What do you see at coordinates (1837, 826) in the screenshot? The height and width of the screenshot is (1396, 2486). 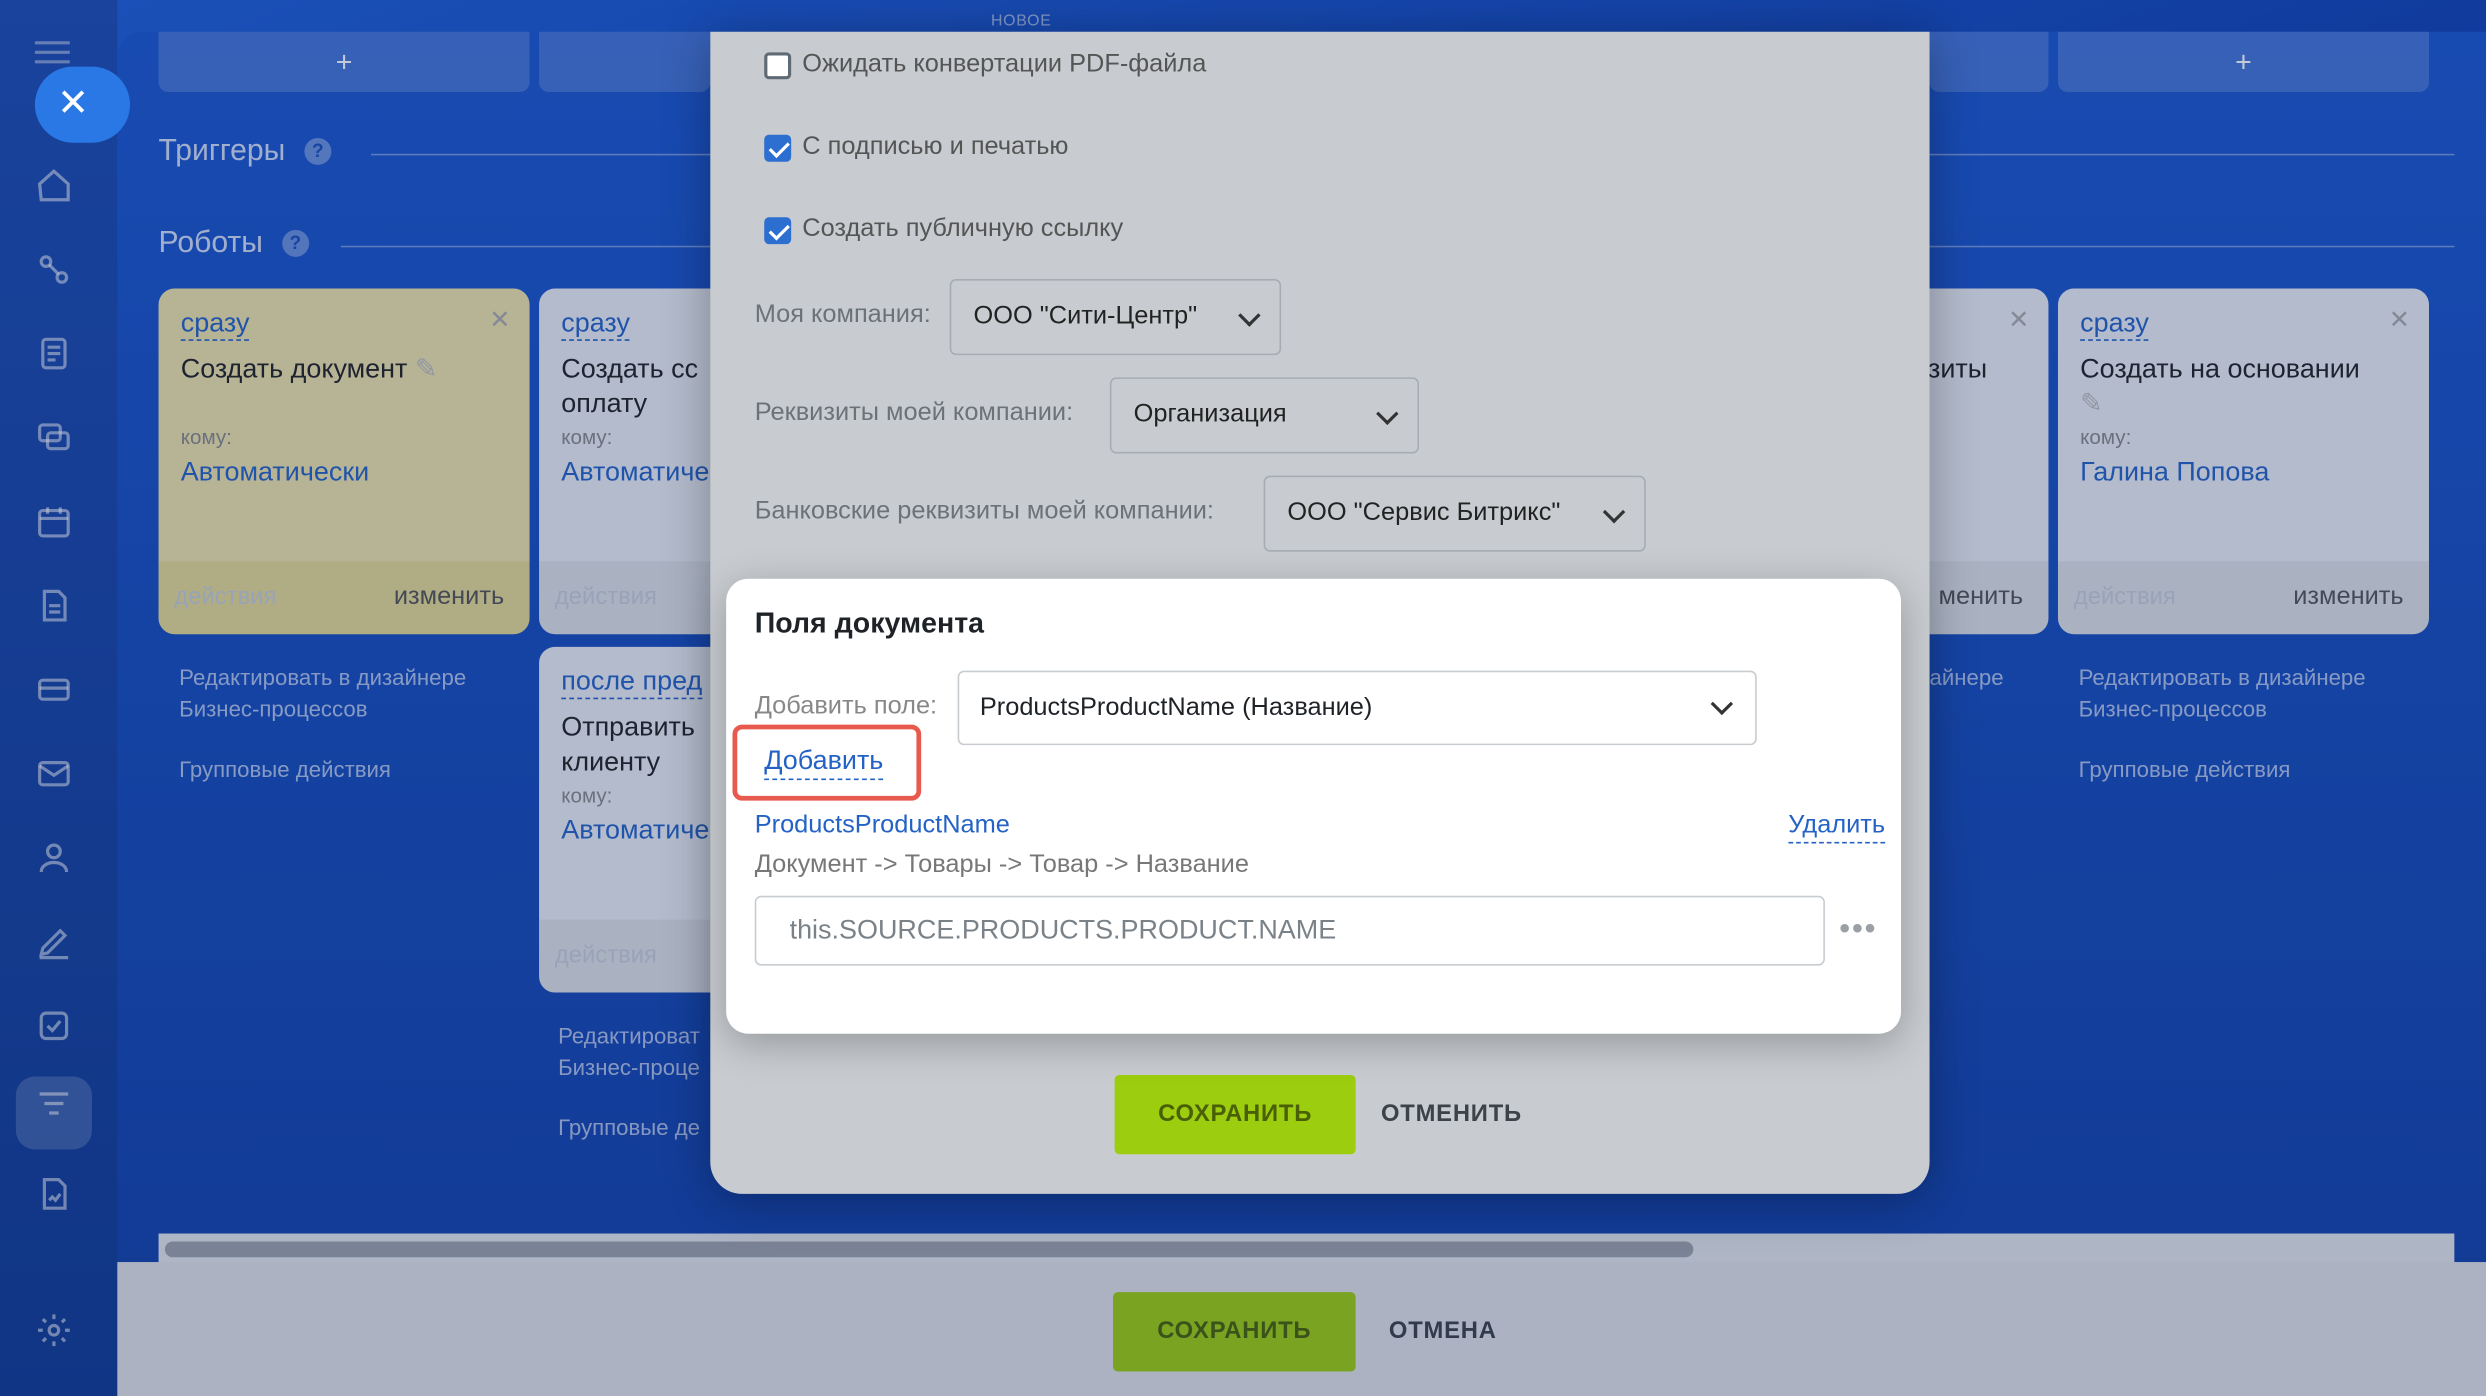 I see `delete-field-button: Удалить` at bounding box center [1837, 826].